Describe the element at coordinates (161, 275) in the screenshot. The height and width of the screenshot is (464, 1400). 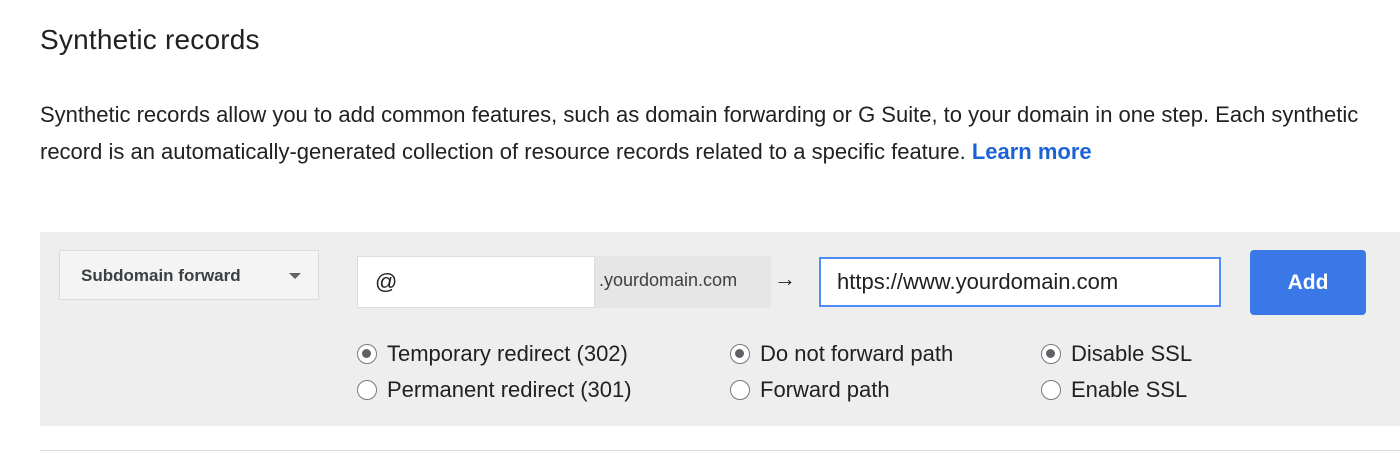
I see `record-type-label: Subdomain forward` at that location.